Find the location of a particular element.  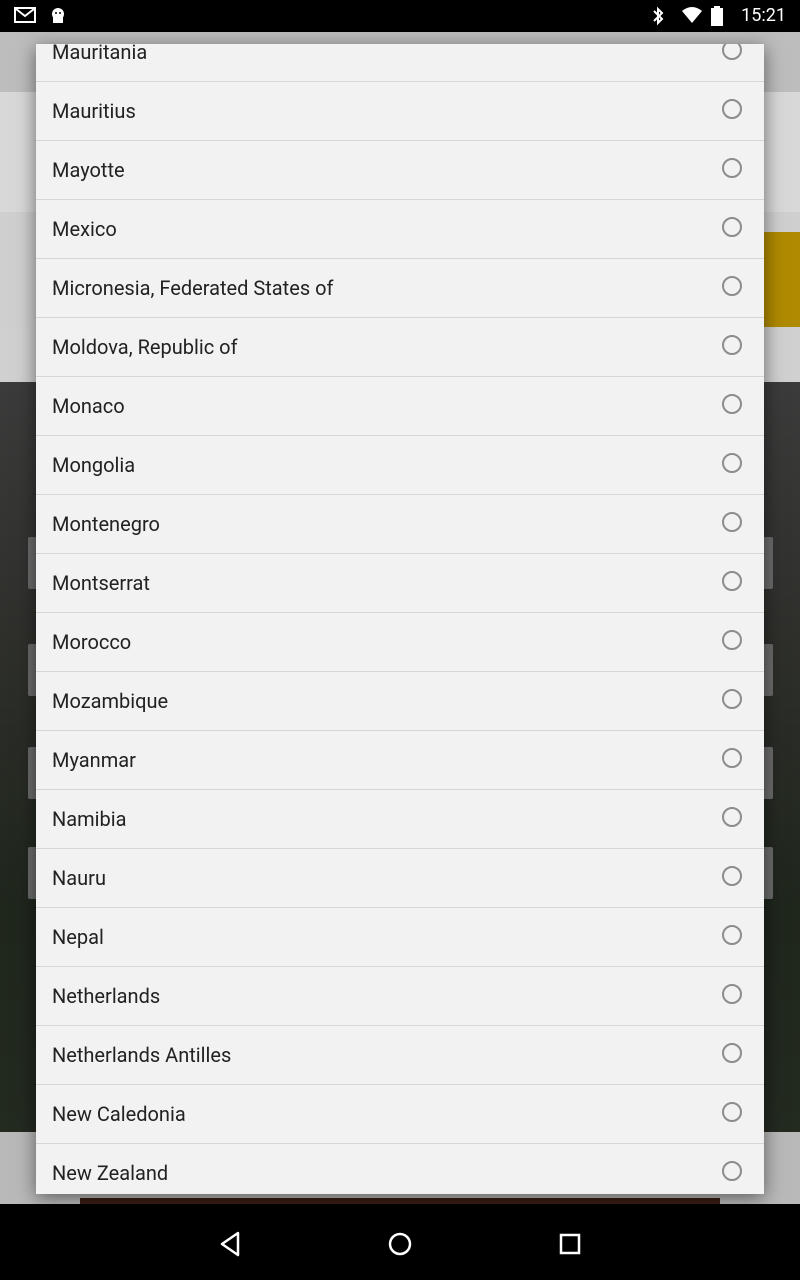

list-item-label: Mayotte is located at coordinates (88, 170).